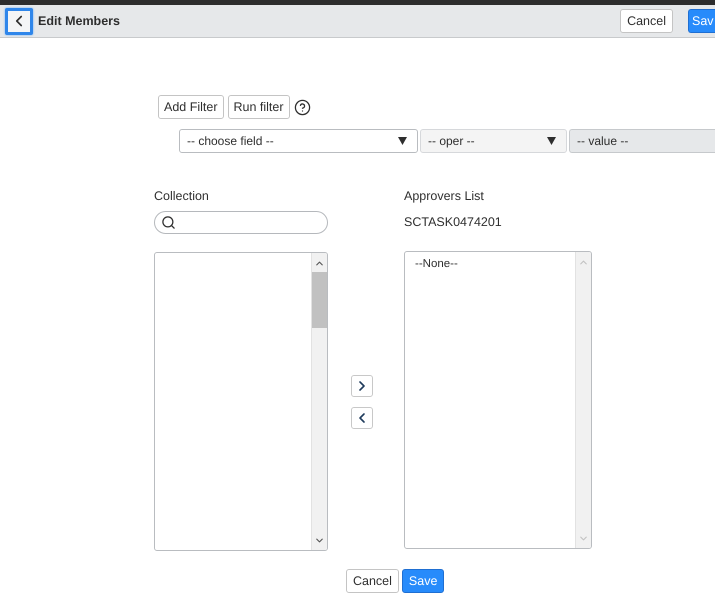 This screenshot has height=603, width=715. I want to click on approvers-label: Approvers List, so click(444, 196).